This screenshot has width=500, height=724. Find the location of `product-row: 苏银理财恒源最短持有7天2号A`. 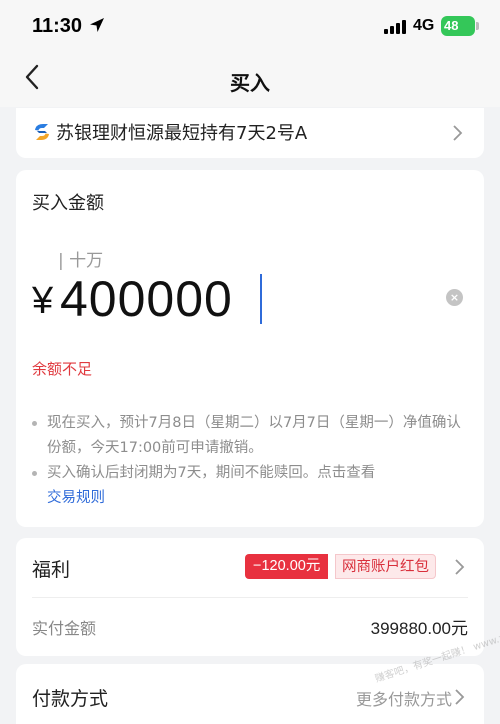

product-row: 苏银理财恒源最短持有7天2号A is located at coordinates (250, 133).